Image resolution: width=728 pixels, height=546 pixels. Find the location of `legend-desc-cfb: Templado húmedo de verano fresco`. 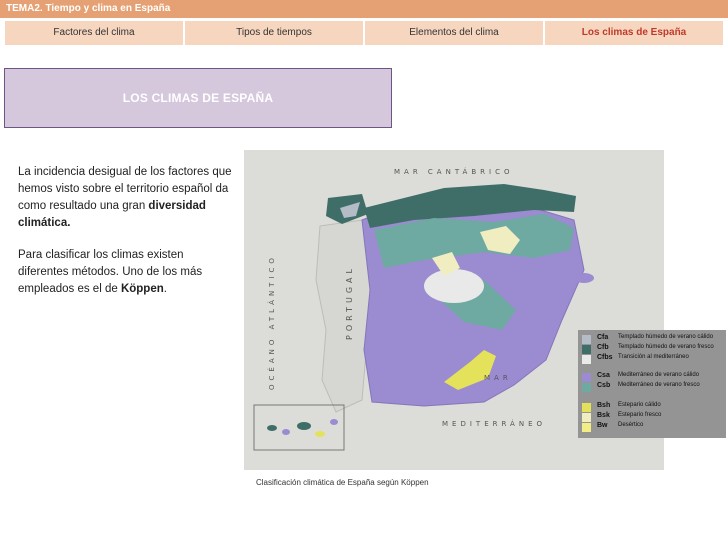

legend-desc-cfb: Templado húmedo de verano fresco is located at coordinates (666, 347).